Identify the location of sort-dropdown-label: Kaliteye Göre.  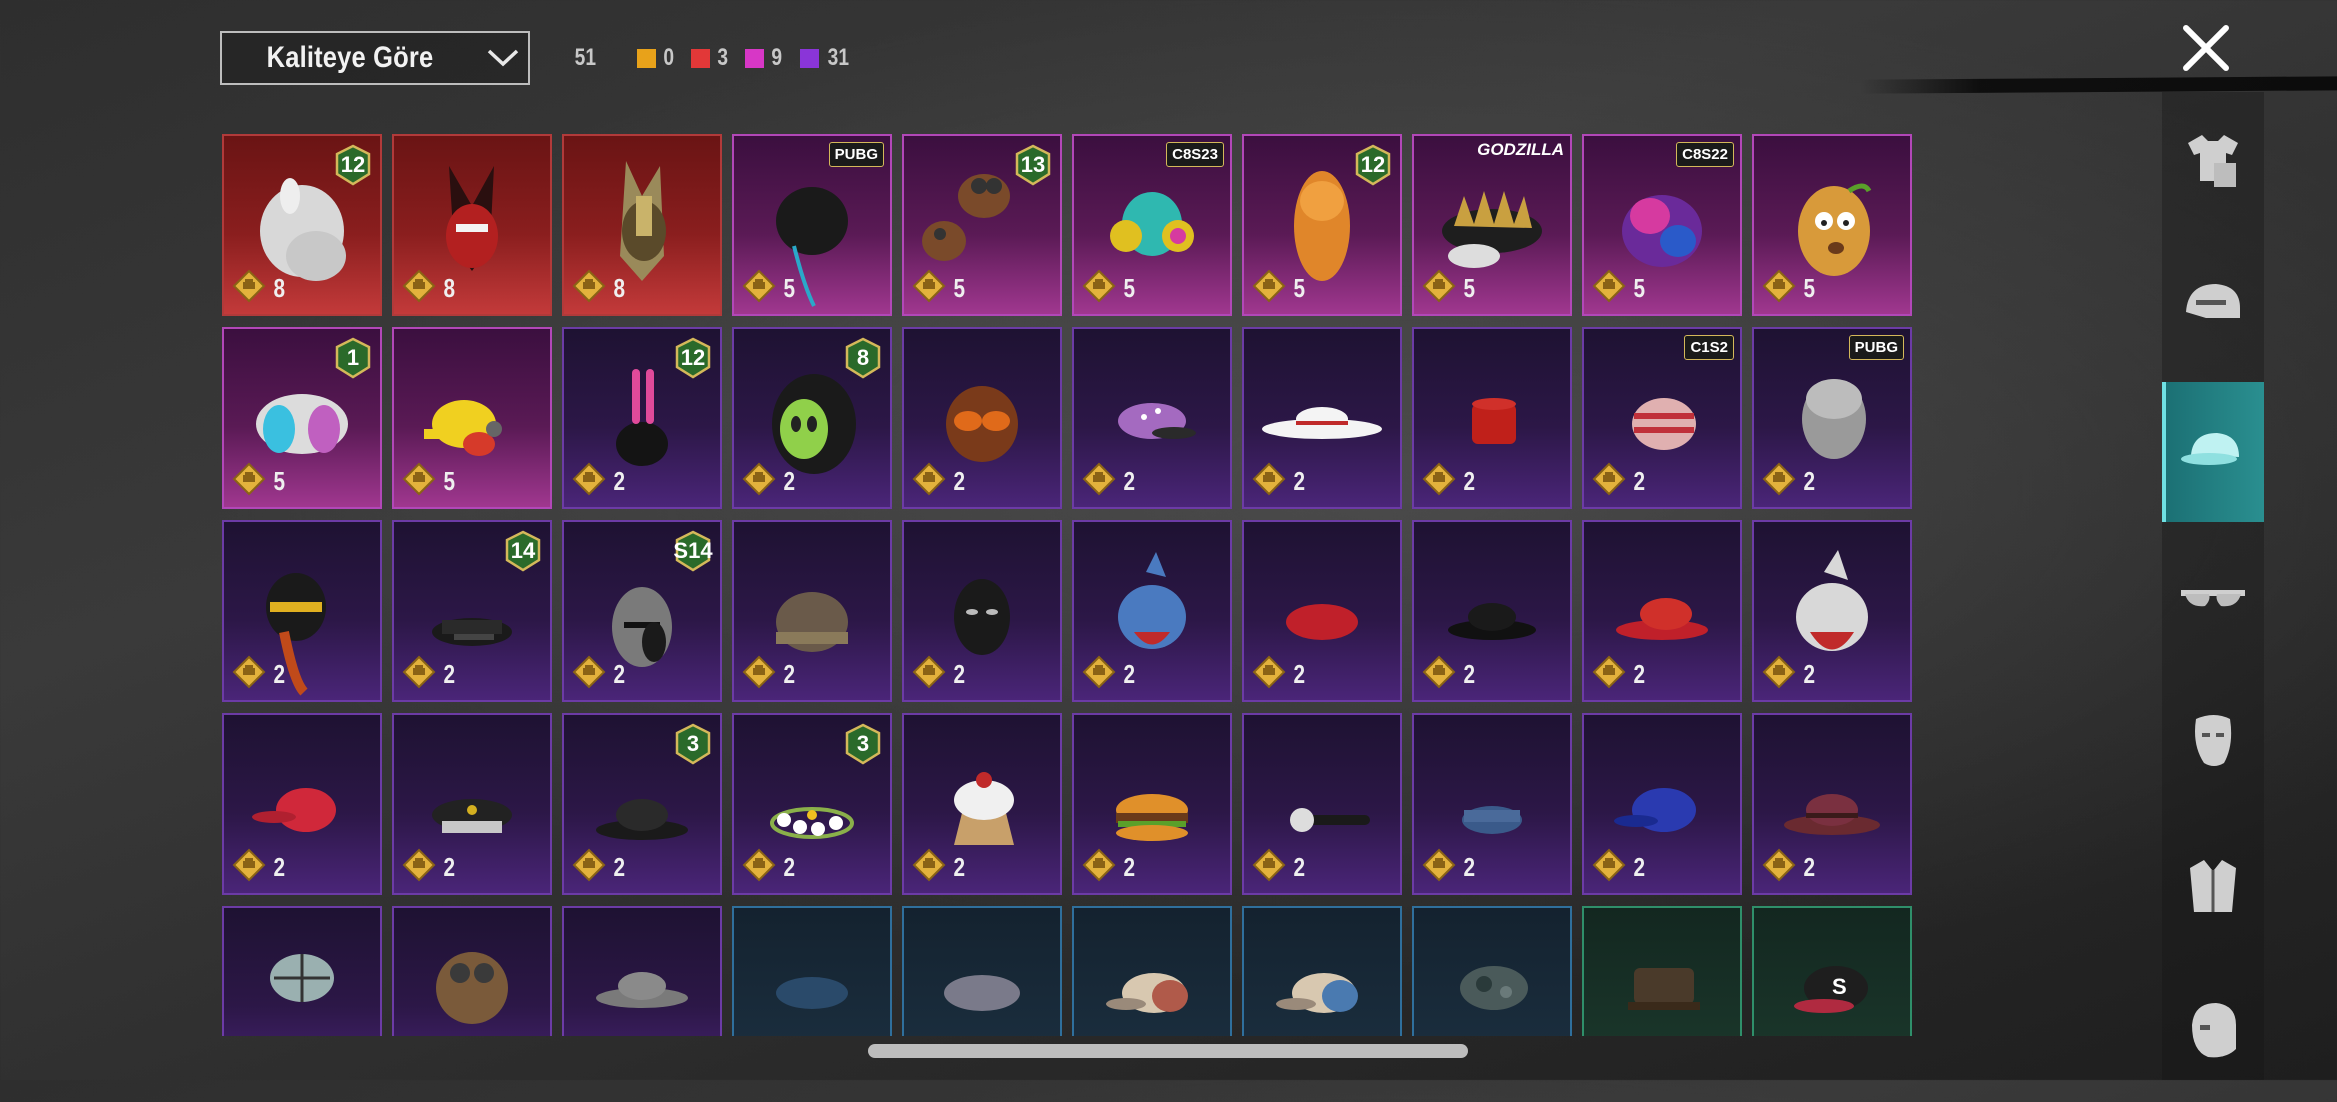
(350, 57).